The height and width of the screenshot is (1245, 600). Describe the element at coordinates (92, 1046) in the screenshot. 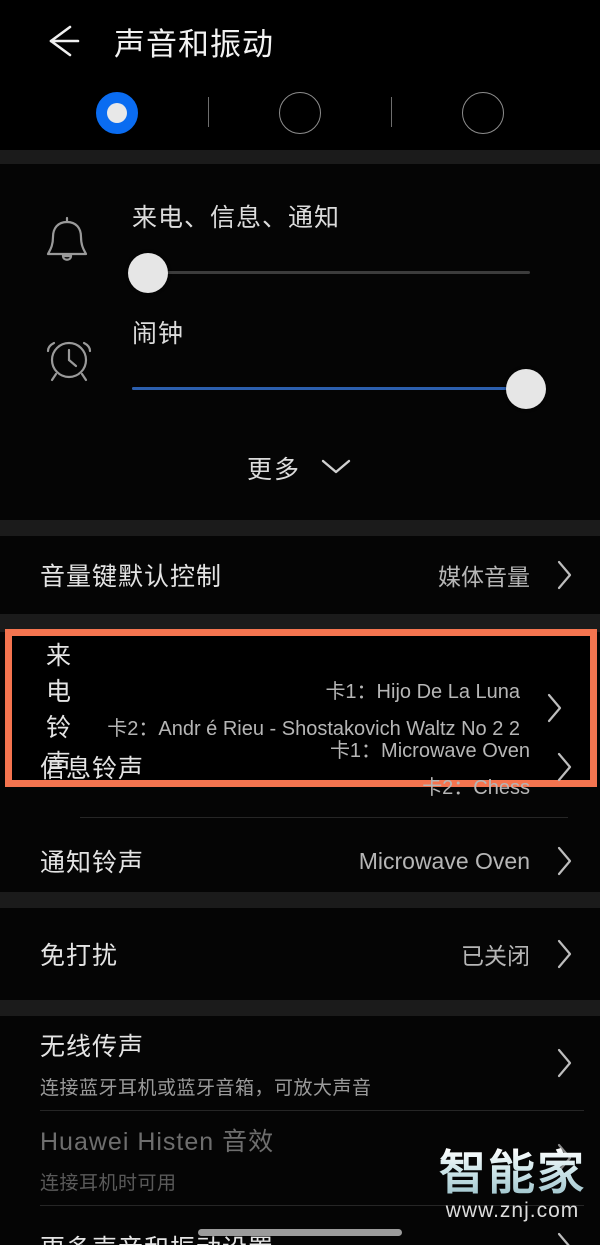

I see `row-title: 无线传声` at that location.